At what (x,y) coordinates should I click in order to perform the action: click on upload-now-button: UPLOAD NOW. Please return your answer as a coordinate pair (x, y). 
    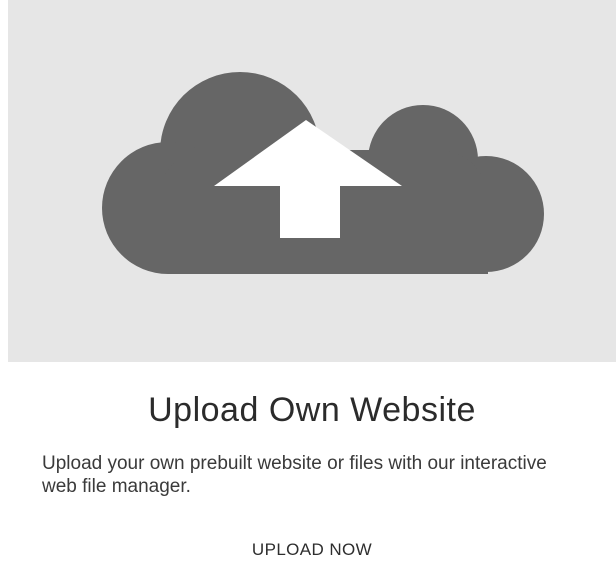
    Looking at the image, I should click on (312, 550).